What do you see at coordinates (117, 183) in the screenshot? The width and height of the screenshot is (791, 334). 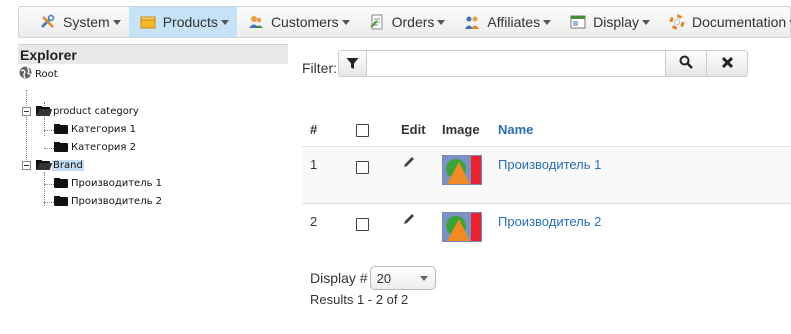 I see `tree-label: Производитель 1` at bounding box center [117, 183].